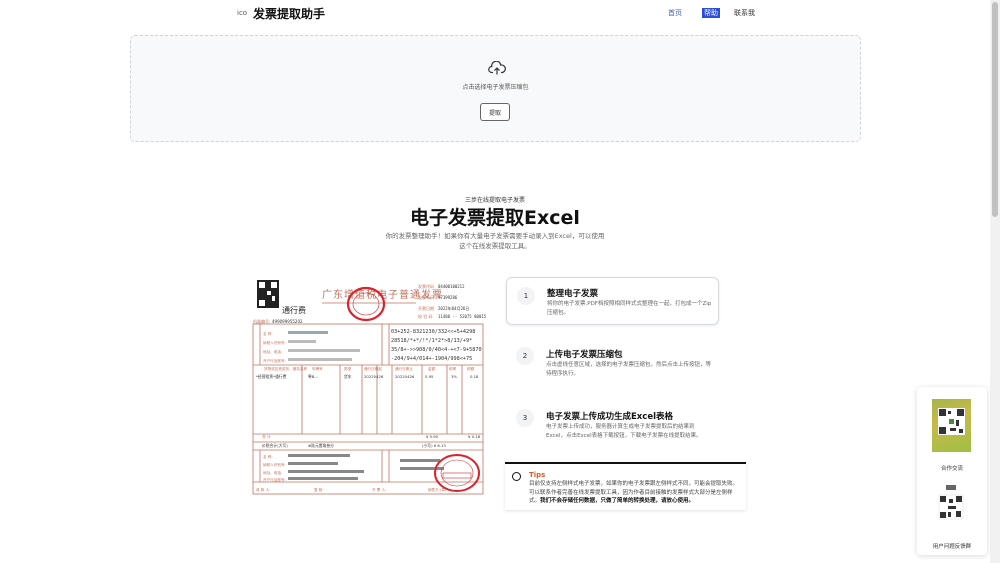  I want to click on svg-text: 5.95, so click(429, 376).